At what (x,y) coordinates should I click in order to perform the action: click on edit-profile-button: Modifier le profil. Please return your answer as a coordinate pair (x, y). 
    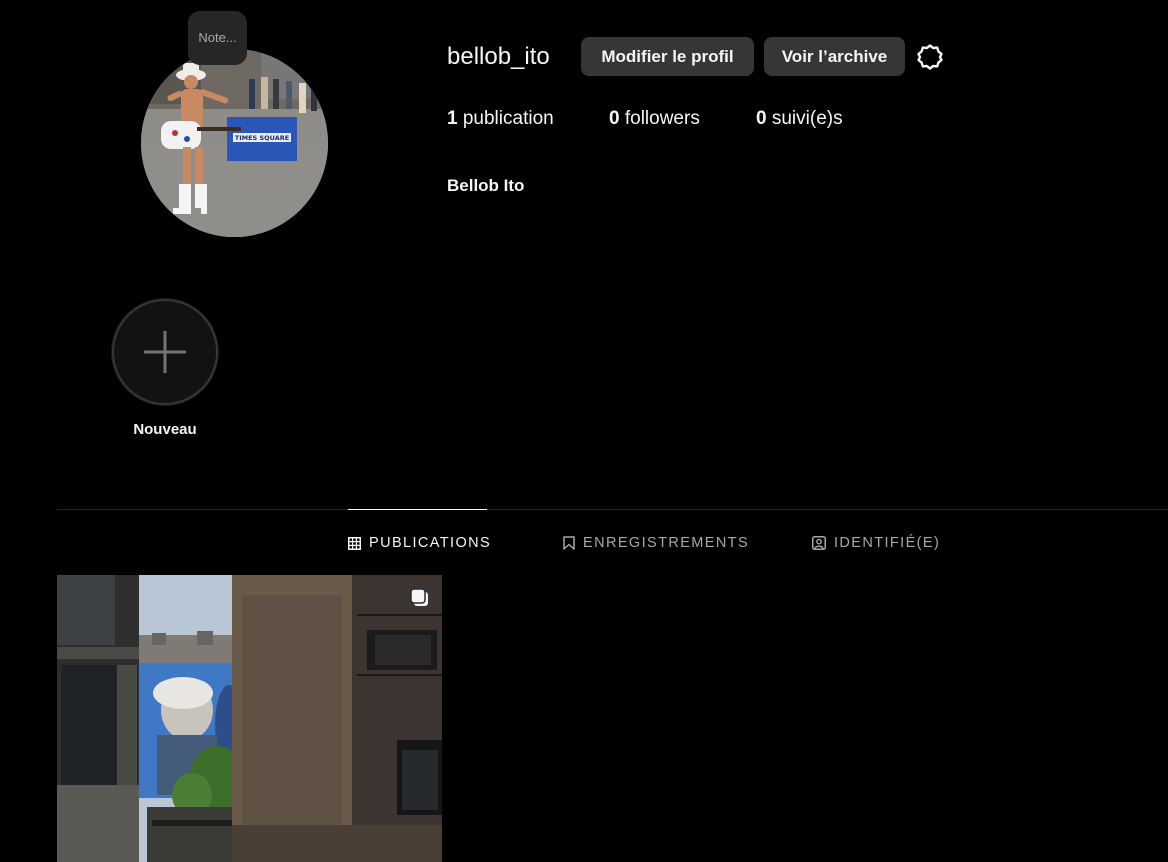
    Looking at the image, I should click on (667, 56).